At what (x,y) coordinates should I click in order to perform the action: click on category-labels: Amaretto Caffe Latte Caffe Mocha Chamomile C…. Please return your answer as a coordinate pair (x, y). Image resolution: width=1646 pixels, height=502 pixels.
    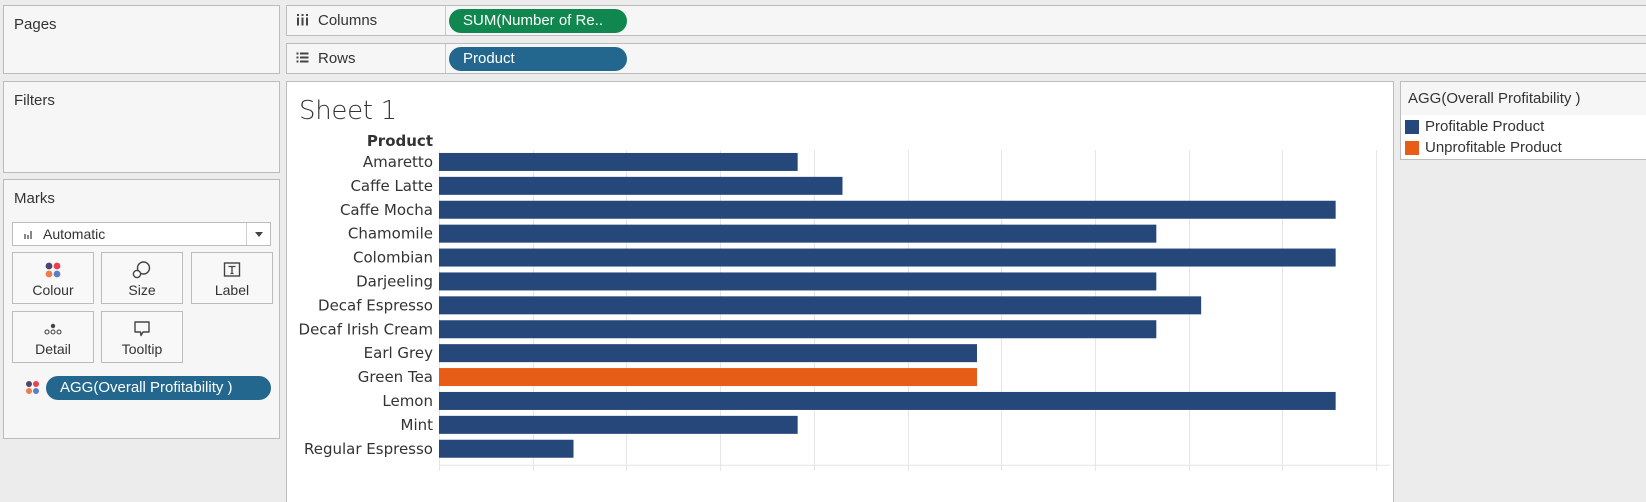
    Looking at the image, I should click on (366, 305).